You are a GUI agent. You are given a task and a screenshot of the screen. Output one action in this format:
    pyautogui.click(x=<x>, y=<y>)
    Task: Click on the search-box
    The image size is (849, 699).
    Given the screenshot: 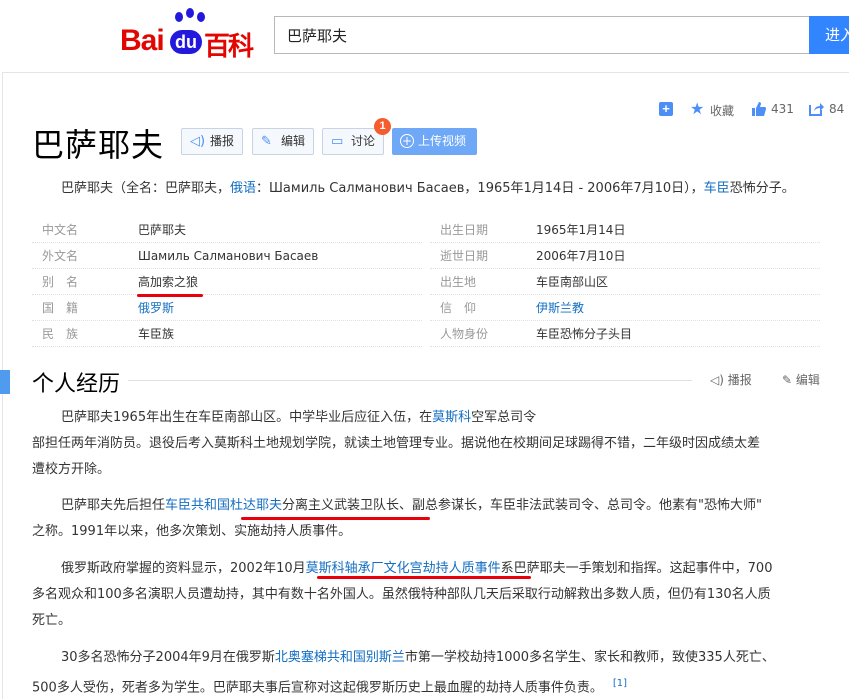 What is the action you would take?
    pyautogui.click(x=542, y=35)
    